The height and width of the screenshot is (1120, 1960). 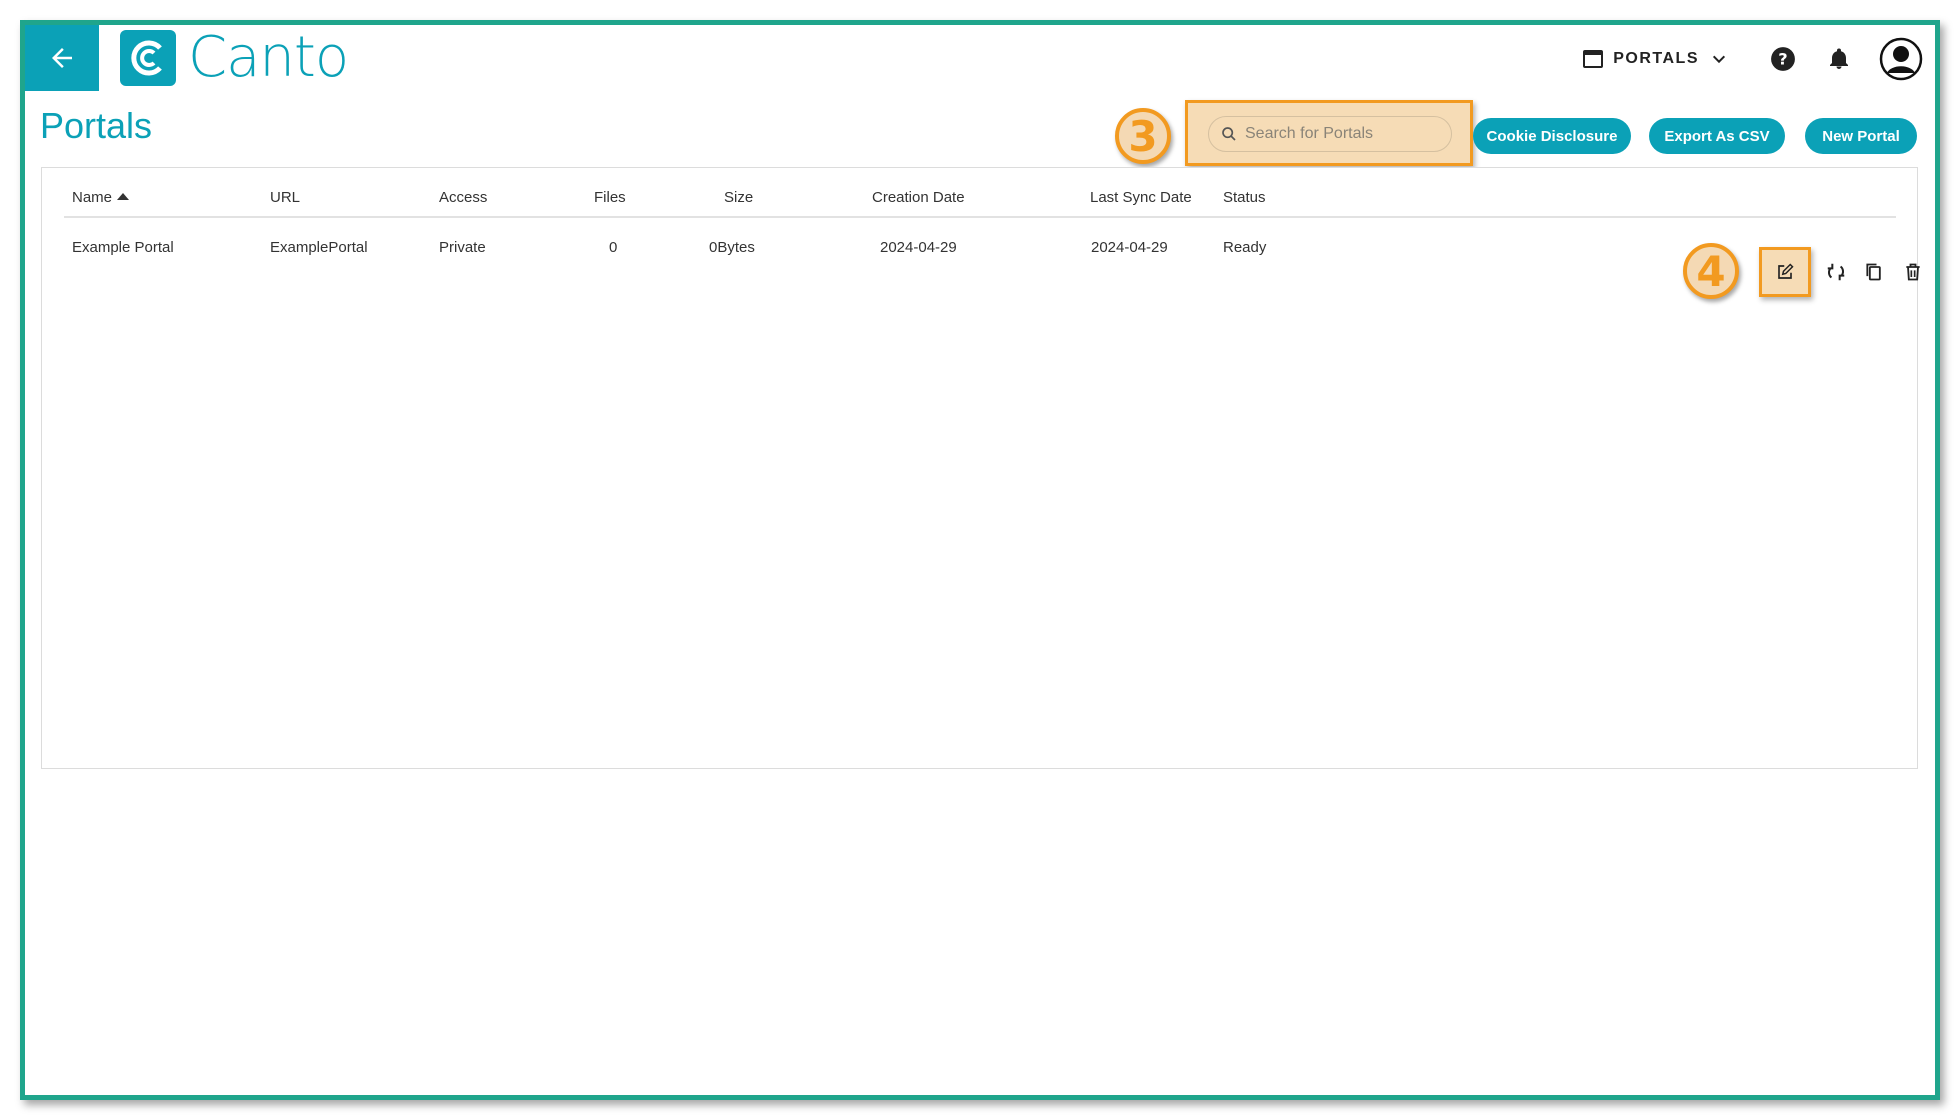 I want to click on cookie-disclosure-button: Cookie Disclosure, so click(x=1552, y=136).